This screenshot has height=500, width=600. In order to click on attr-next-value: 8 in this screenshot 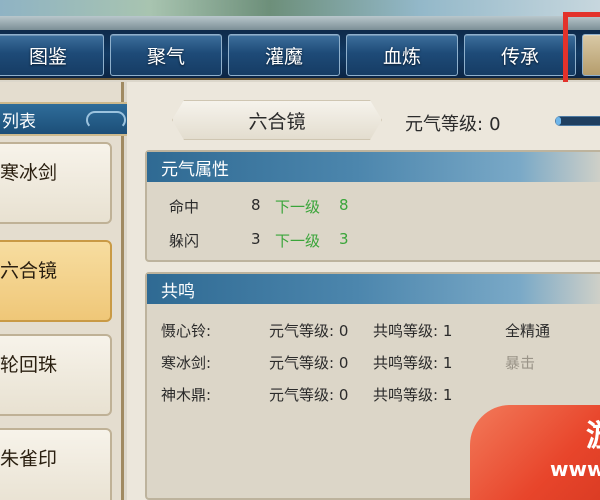, I will do `click(344, 205)`.